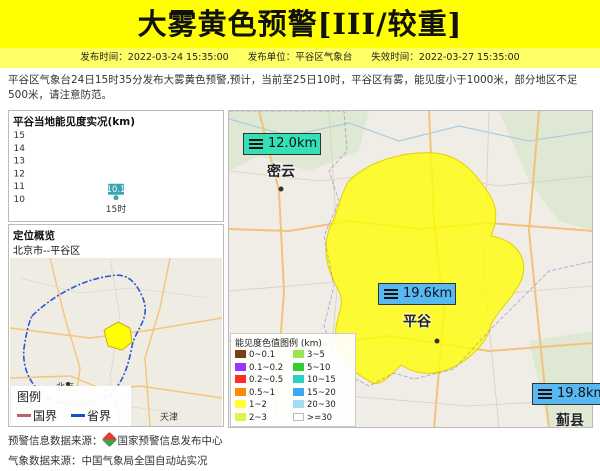  Describe the element at coordinates (116, 190) in the screenshot. I see `data-label: 10.1` at that location.